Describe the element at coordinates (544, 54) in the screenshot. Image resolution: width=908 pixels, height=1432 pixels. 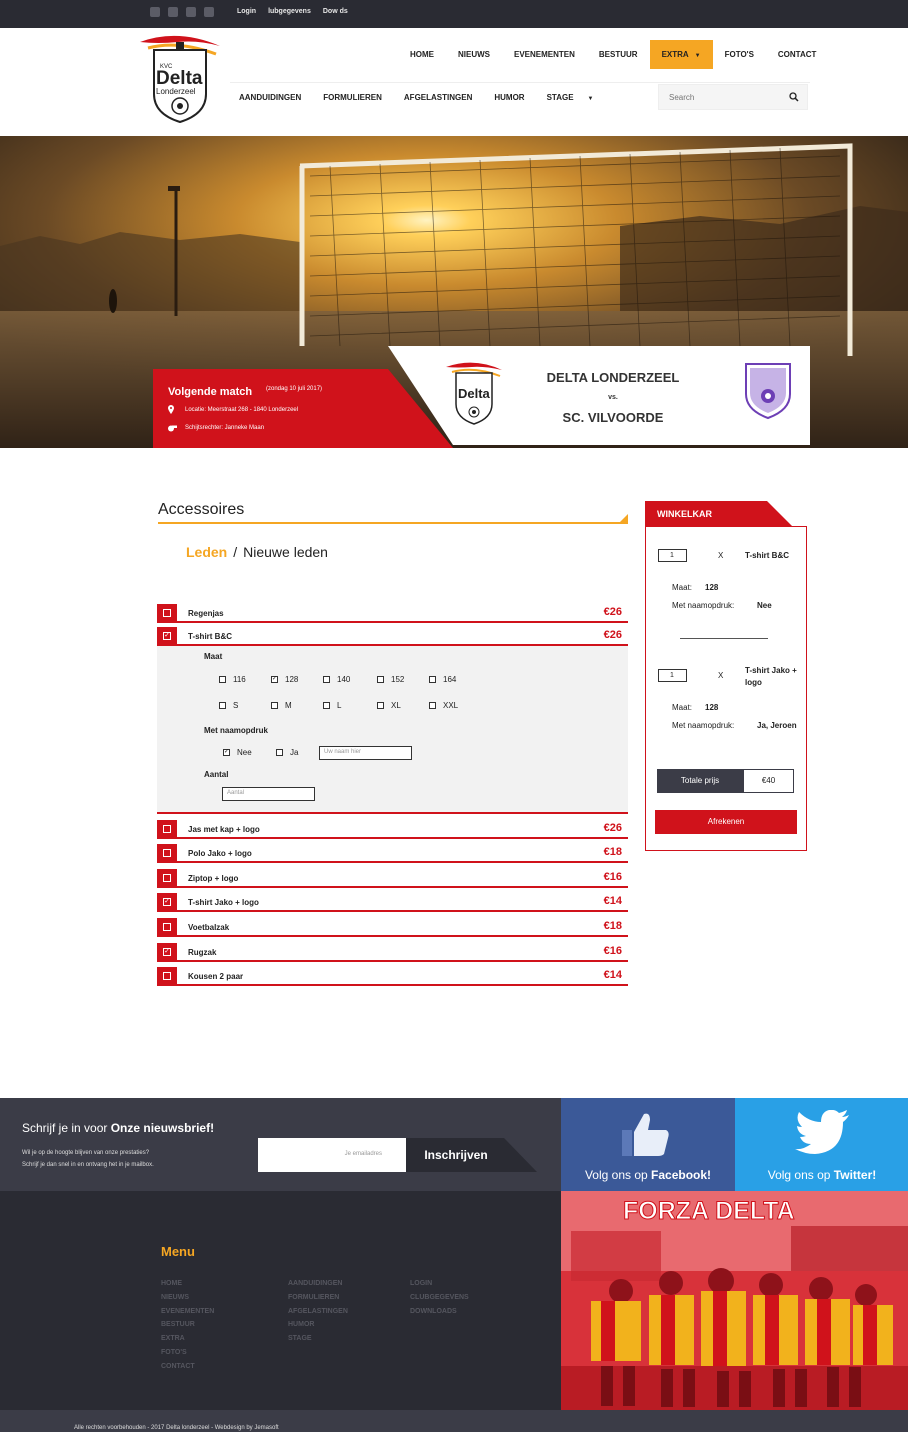
I see `nav-evenementen: EVENEMENTEN` at that location.